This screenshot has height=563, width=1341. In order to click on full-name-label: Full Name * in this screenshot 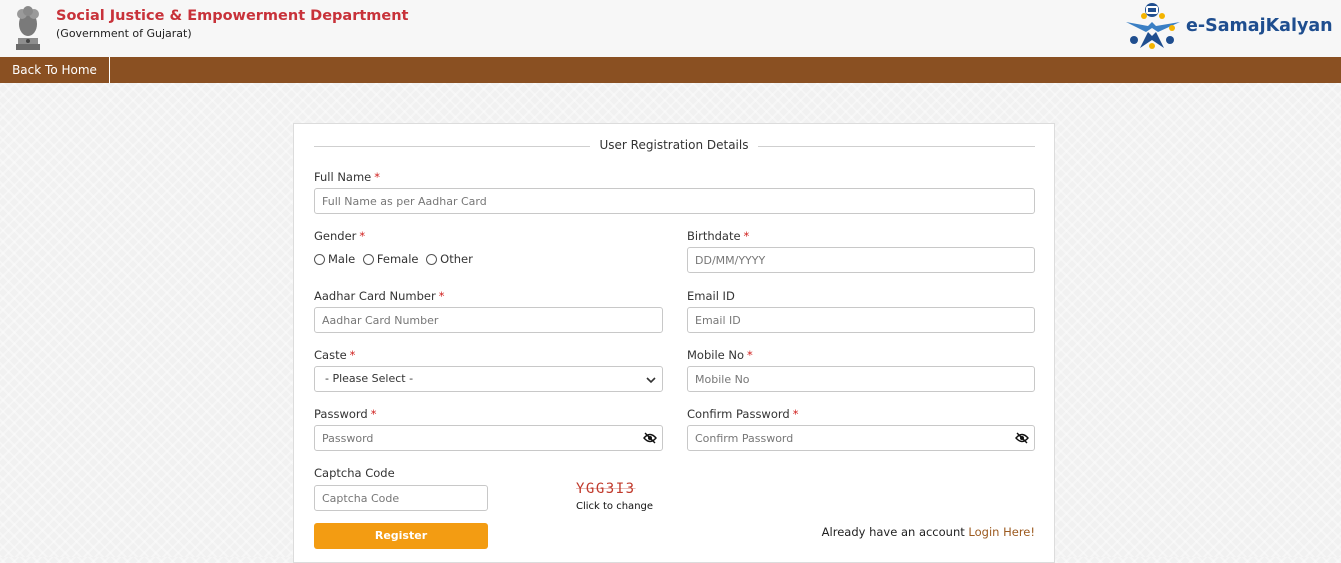, I will do `click(347, 177)`.